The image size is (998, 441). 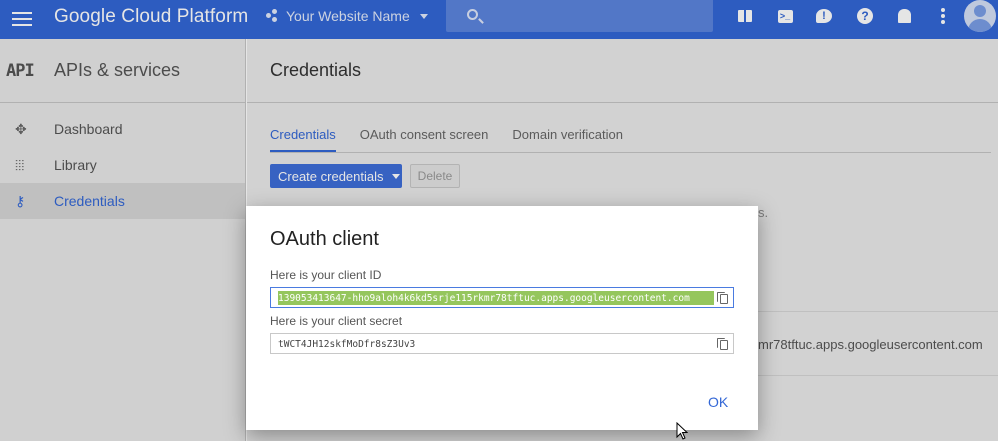 I want to click on brand-logo: Google Cloud Platform, so click(x=151, y=17).